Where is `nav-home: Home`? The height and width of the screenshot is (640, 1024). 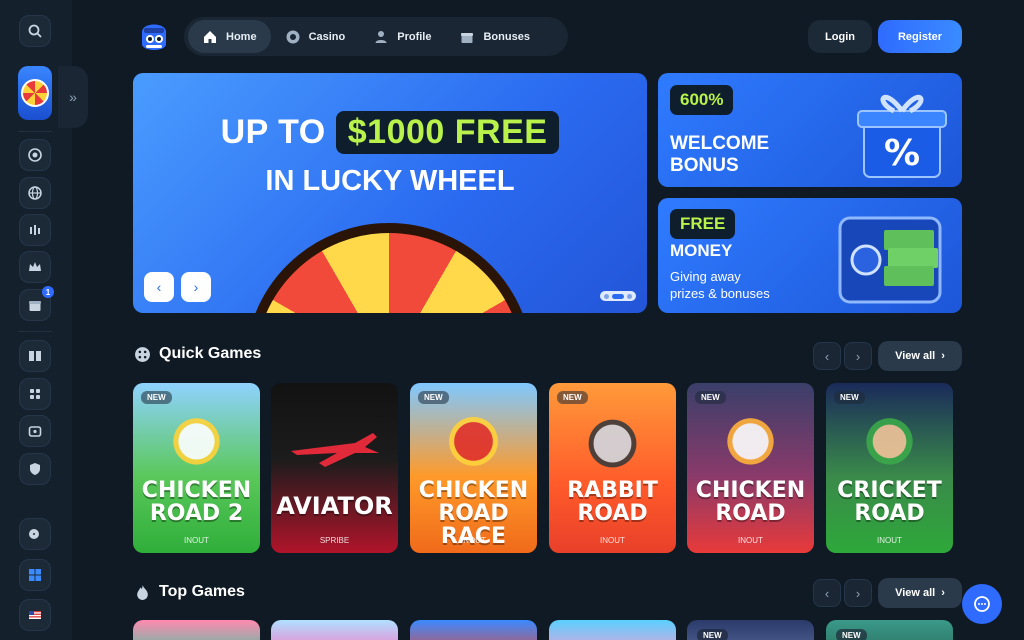 nav-home: Home is located at coordinates (229, 36).